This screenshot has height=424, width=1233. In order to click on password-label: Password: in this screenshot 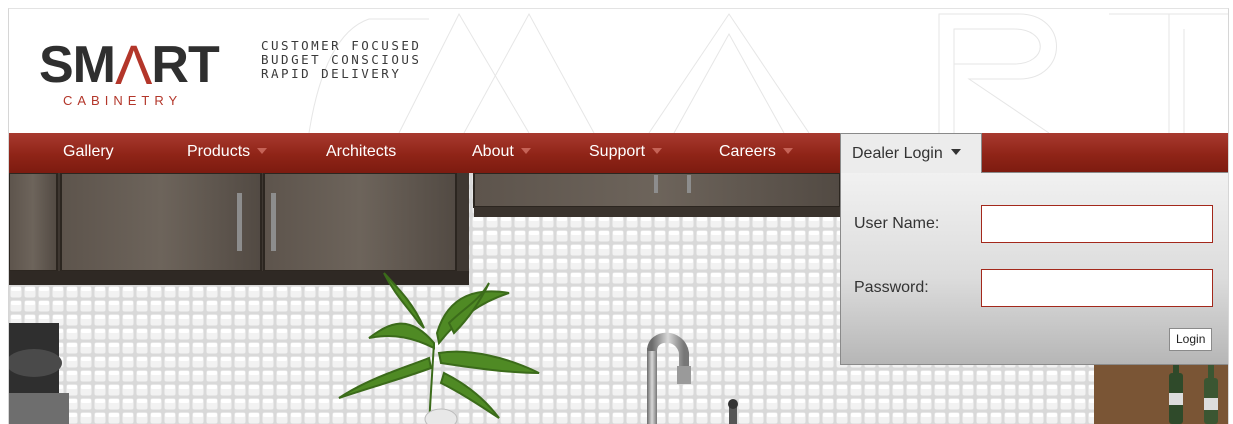, I will do `click(891, 287)`.